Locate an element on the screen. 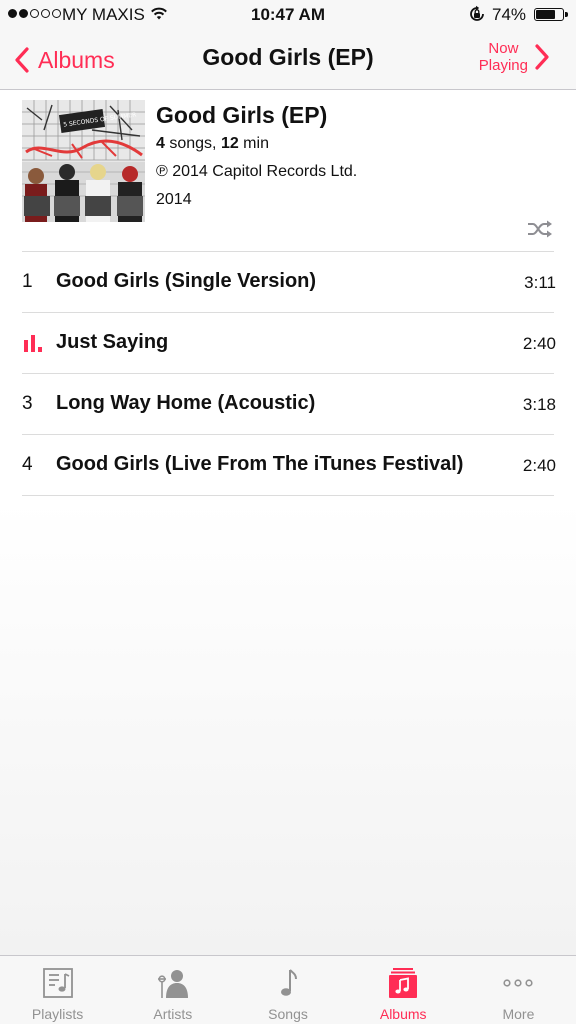 Image resolution: width=576 pixels, height=1024 pixels. track-row: 3 Long Way Home (Acoustic) 3:18 is located at coordinates (288, 404).